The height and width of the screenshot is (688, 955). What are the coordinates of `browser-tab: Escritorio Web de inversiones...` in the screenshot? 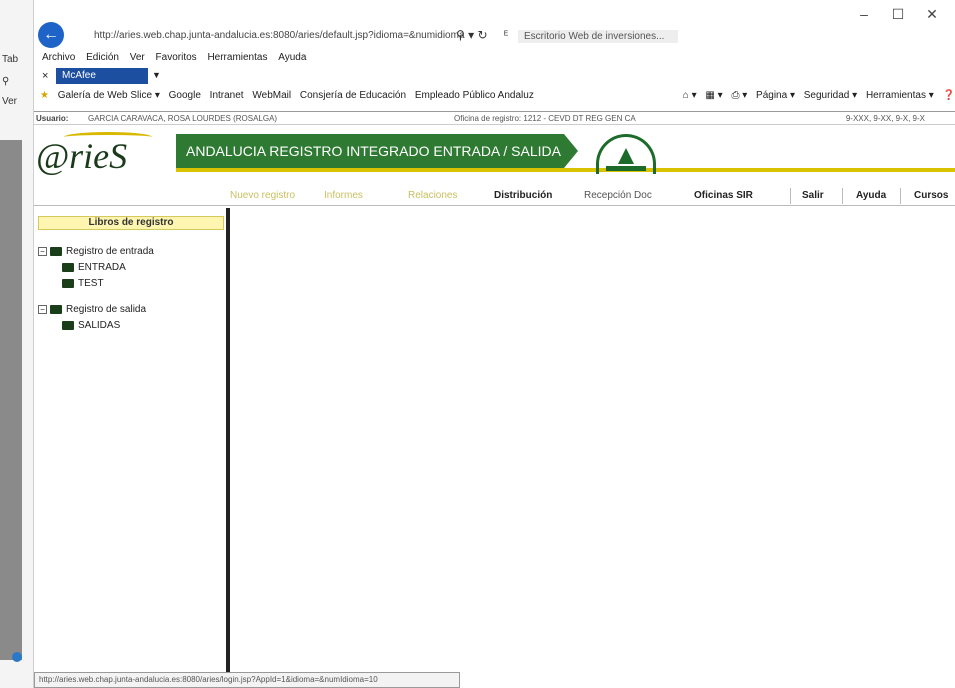 It's located at (598, 36).